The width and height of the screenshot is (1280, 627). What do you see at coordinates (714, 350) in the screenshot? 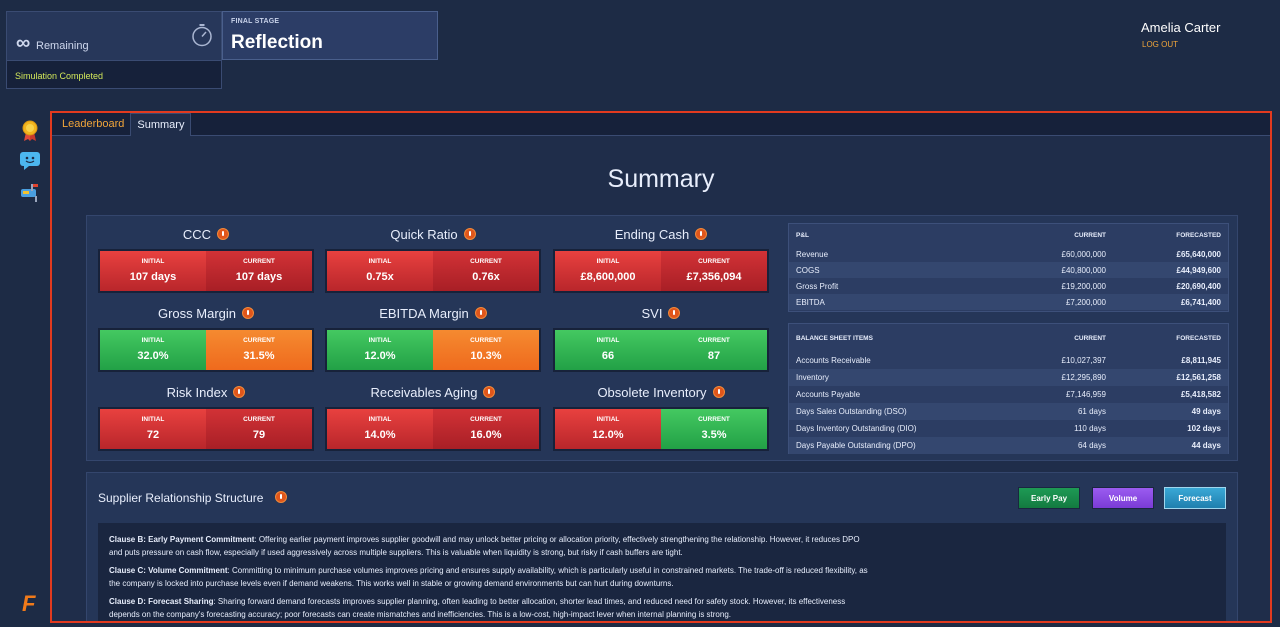
I see `kpi-current-box: CURRENT 87` at bounding box center [714, 350].